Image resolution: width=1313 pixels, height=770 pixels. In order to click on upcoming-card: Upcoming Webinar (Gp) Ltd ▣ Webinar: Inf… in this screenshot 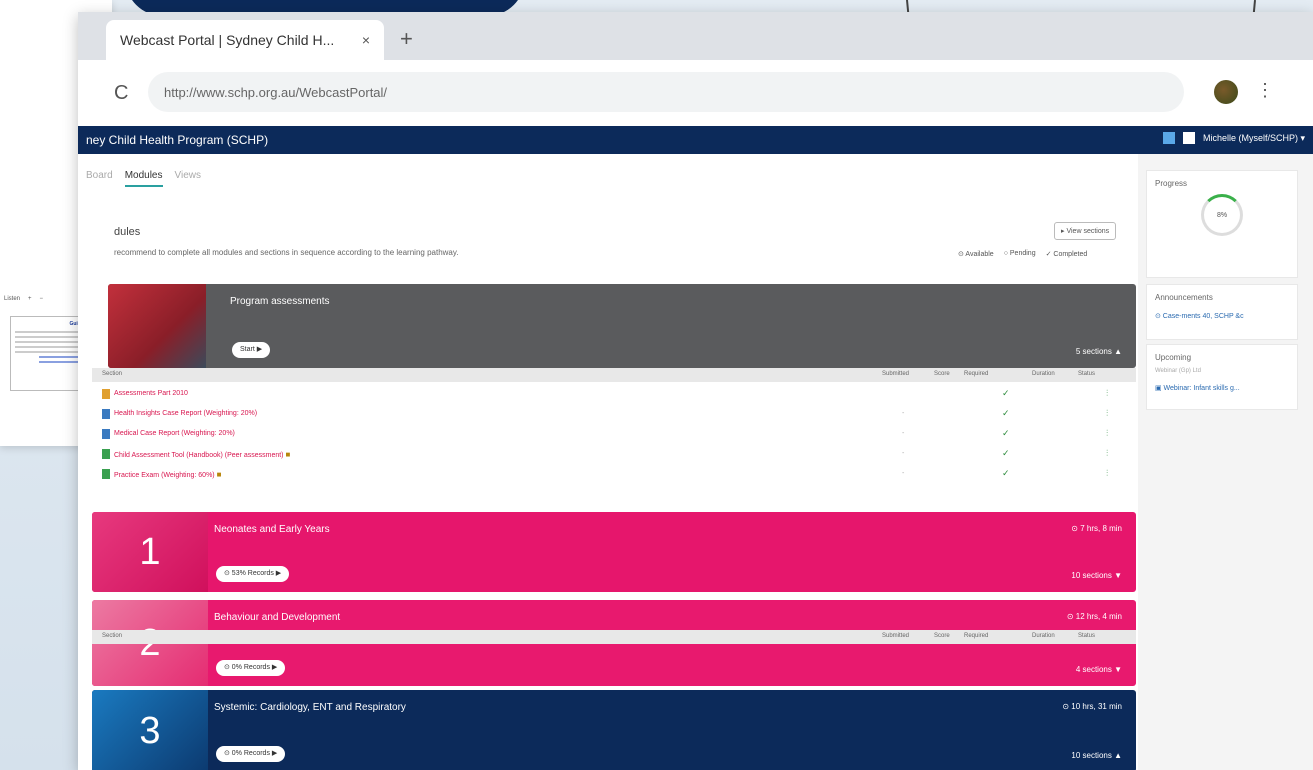, I will do `click(1222, 377)`.